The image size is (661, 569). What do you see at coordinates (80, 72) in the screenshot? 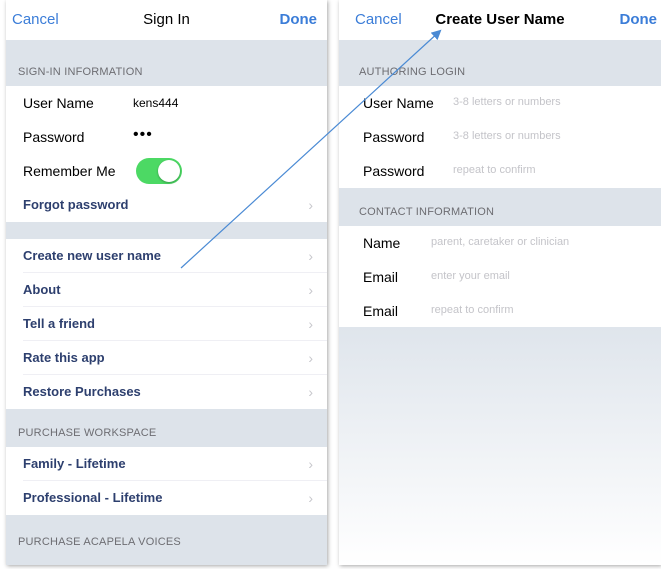
I see `section-header-label: SIGN-IN INFORMATION` at bounding box center [80, 72].